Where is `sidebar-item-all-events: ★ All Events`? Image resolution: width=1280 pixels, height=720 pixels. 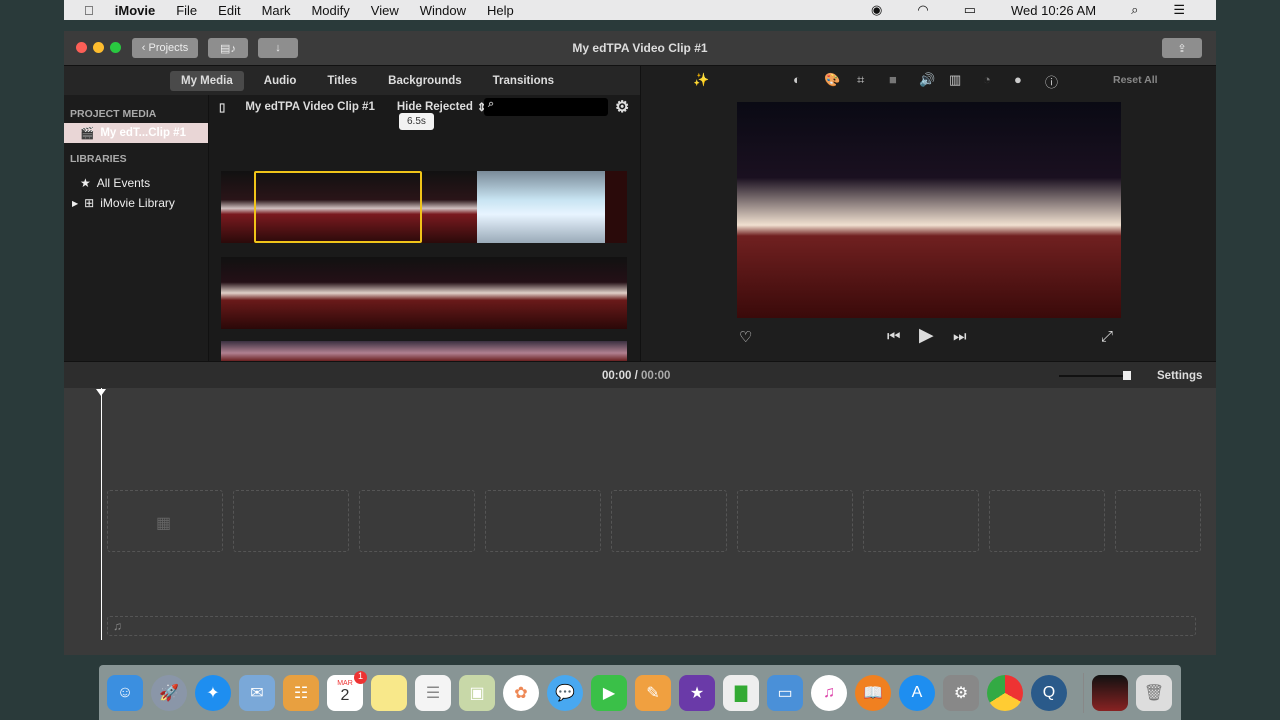
sidebar-item-all-events: ★ All Events is located at coordinates (136, 183).